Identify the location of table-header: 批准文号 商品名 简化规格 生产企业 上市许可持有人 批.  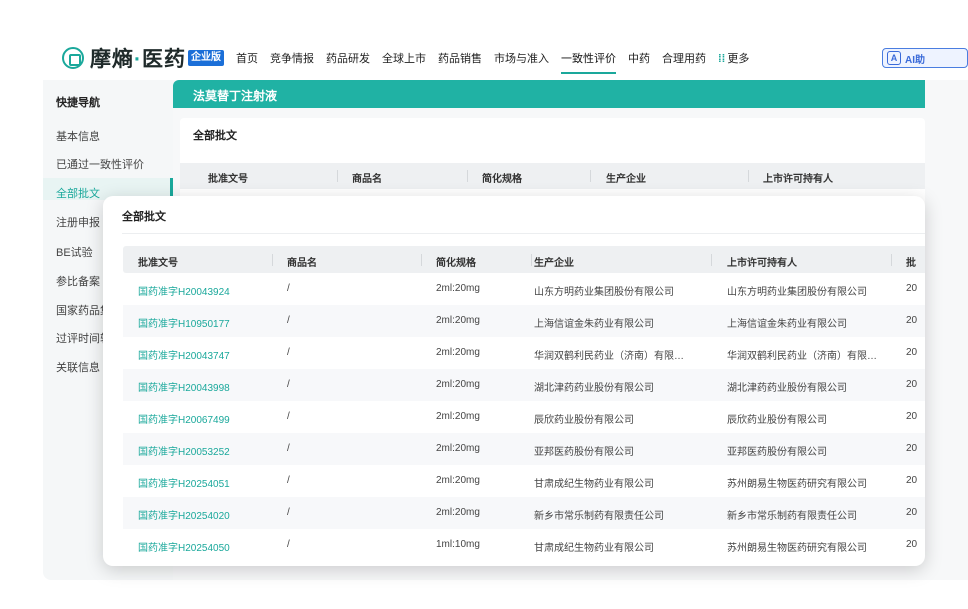
(524, 259).